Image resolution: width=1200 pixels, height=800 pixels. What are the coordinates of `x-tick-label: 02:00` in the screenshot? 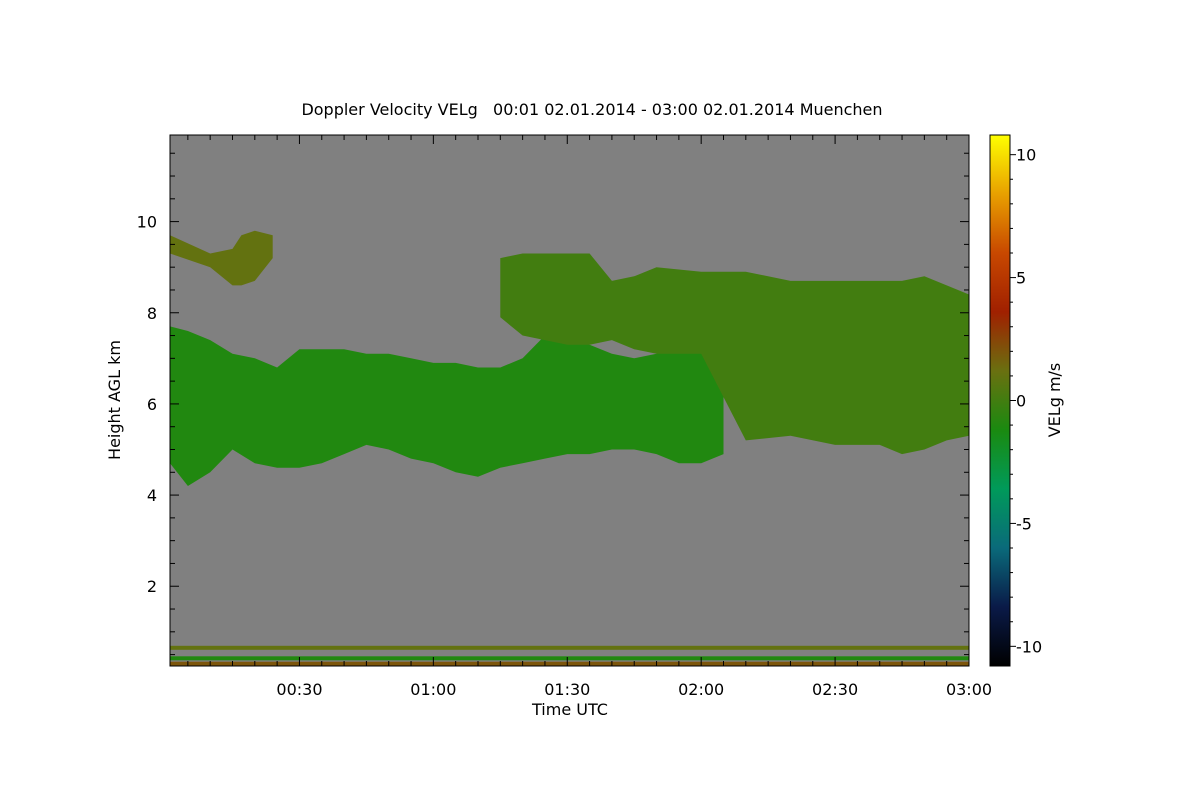 It's located at (701, 689).